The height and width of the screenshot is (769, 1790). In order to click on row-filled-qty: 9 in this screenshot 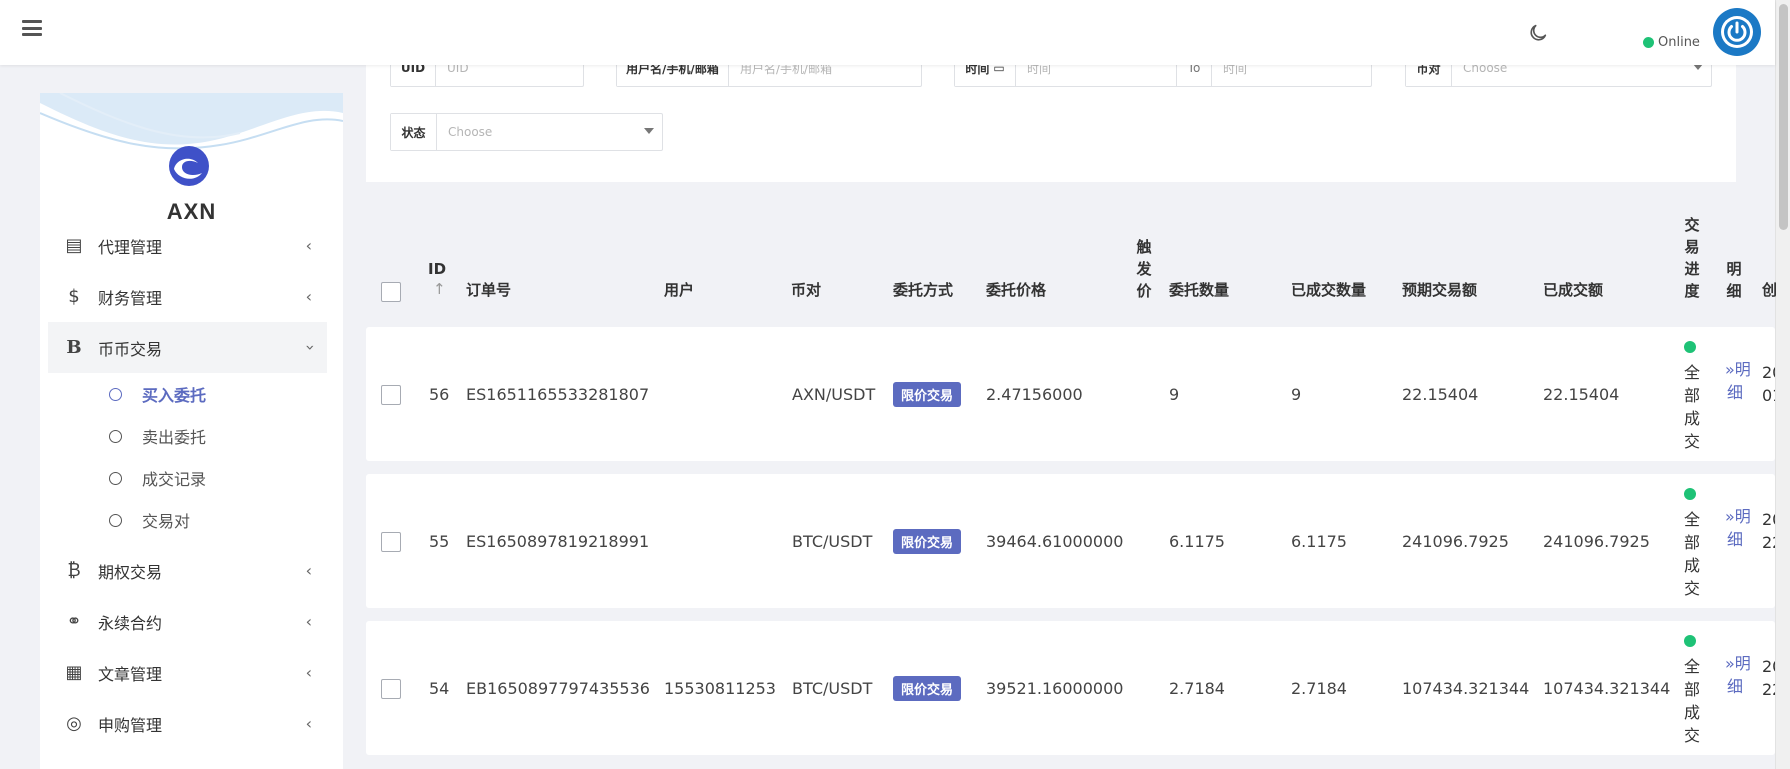, I will do `click(1296, 394)`.